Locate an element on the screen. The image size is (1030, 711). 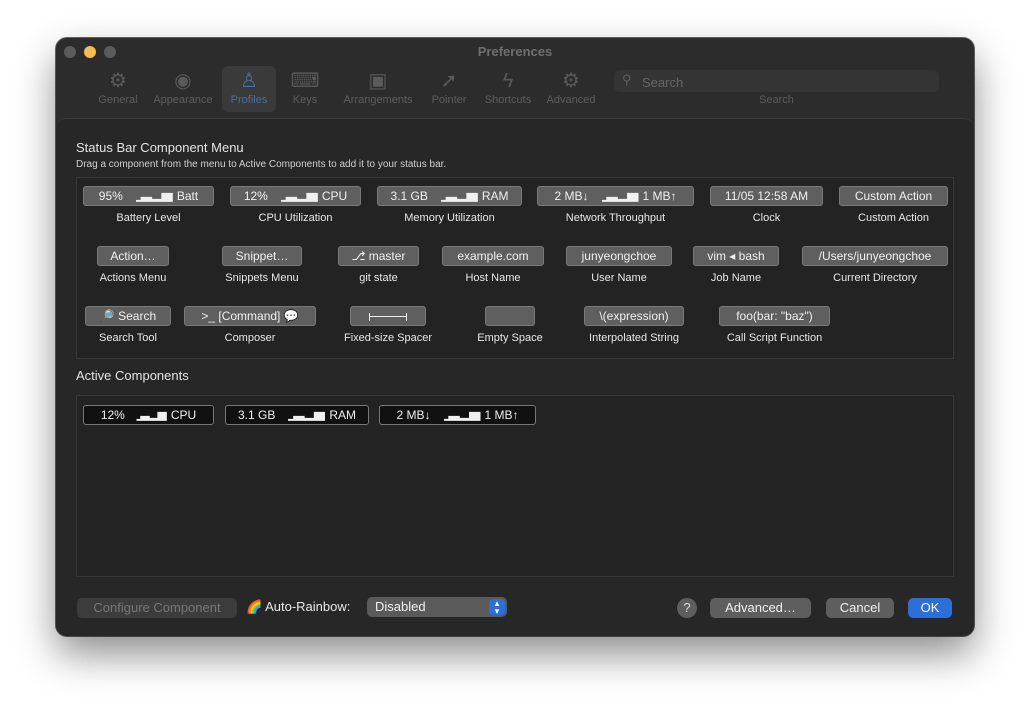
active-memory-value: 3.1 GB is located at coordinates (256, 415).